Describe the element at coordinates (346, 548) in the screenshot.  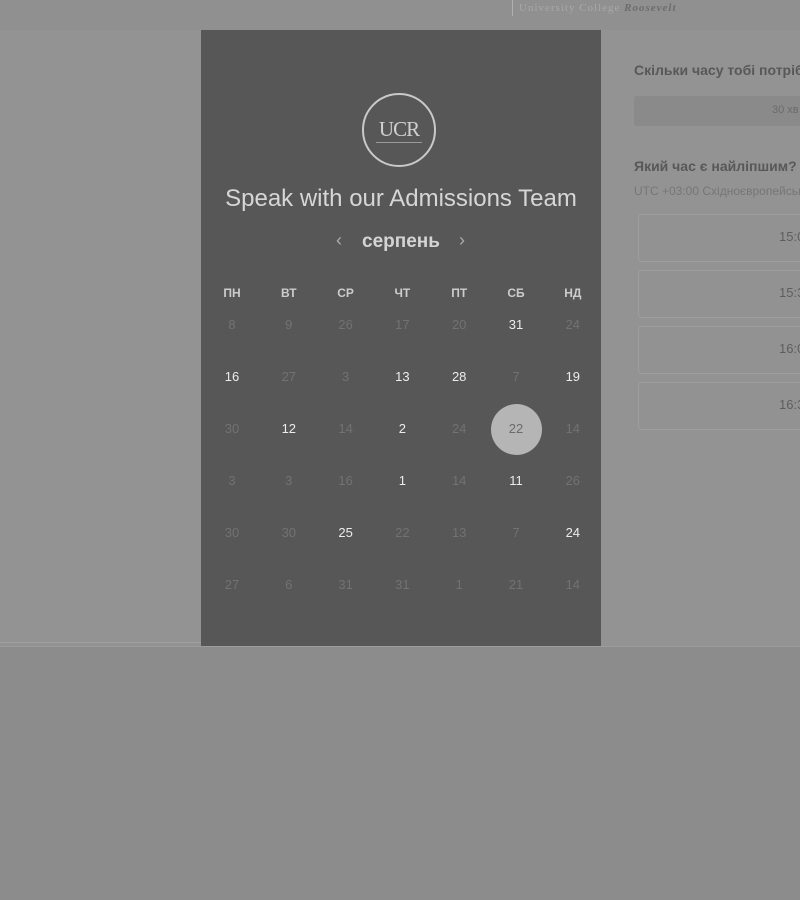
I see `calendar-day: 25` at that location.